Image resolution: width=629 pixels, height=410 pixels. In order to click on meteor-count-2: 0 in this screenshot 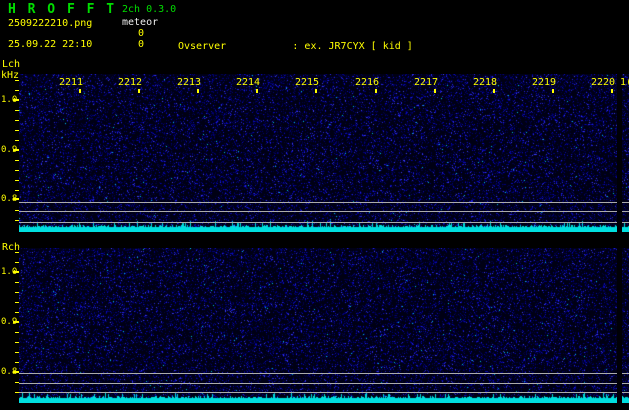, I will do `click(140, 44)`.